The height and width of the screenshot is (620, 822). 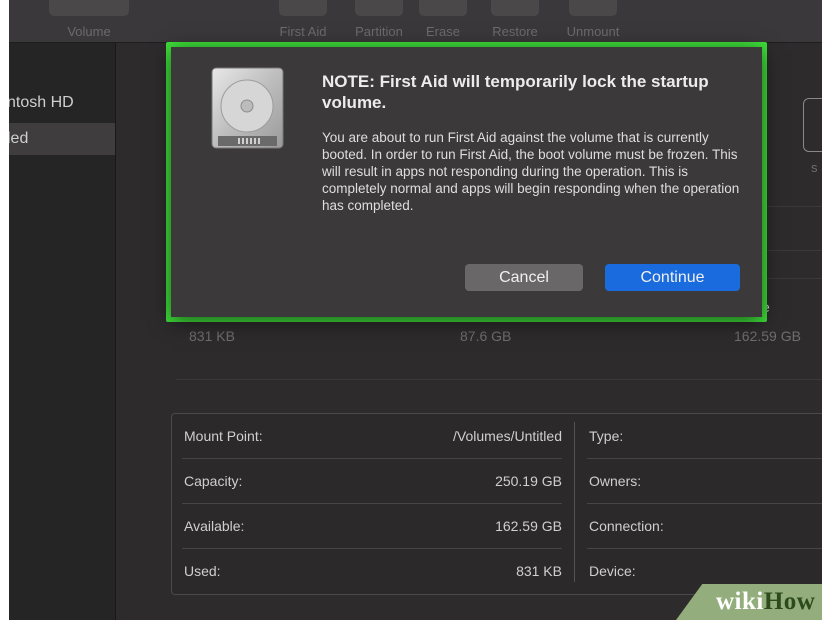 What do you see at coordinates (379, 8) in the screenshot?
I see `pie-icon` at bounding box center [379, 8].